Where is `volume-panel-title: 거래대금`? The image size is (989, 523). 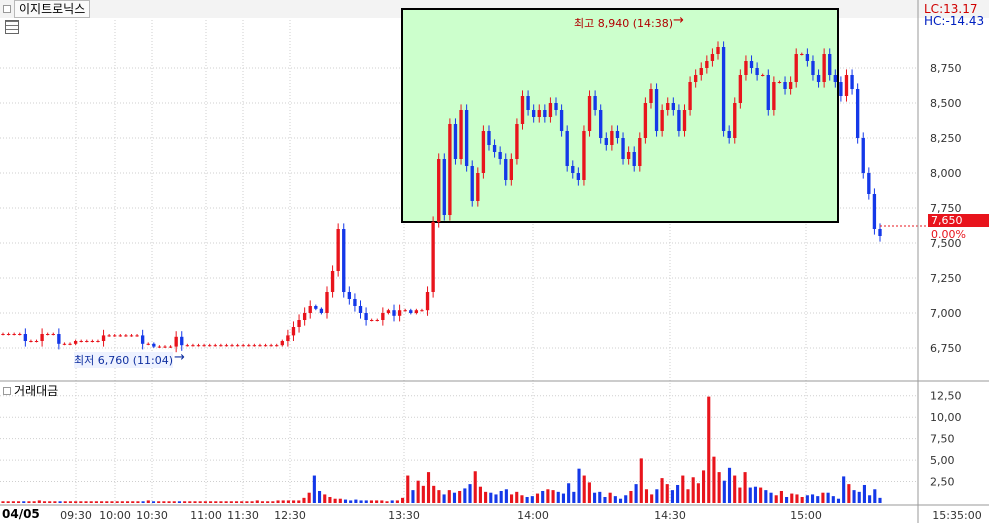 volume-panel-title: 거래대금 is located at coordinates (36, 391).